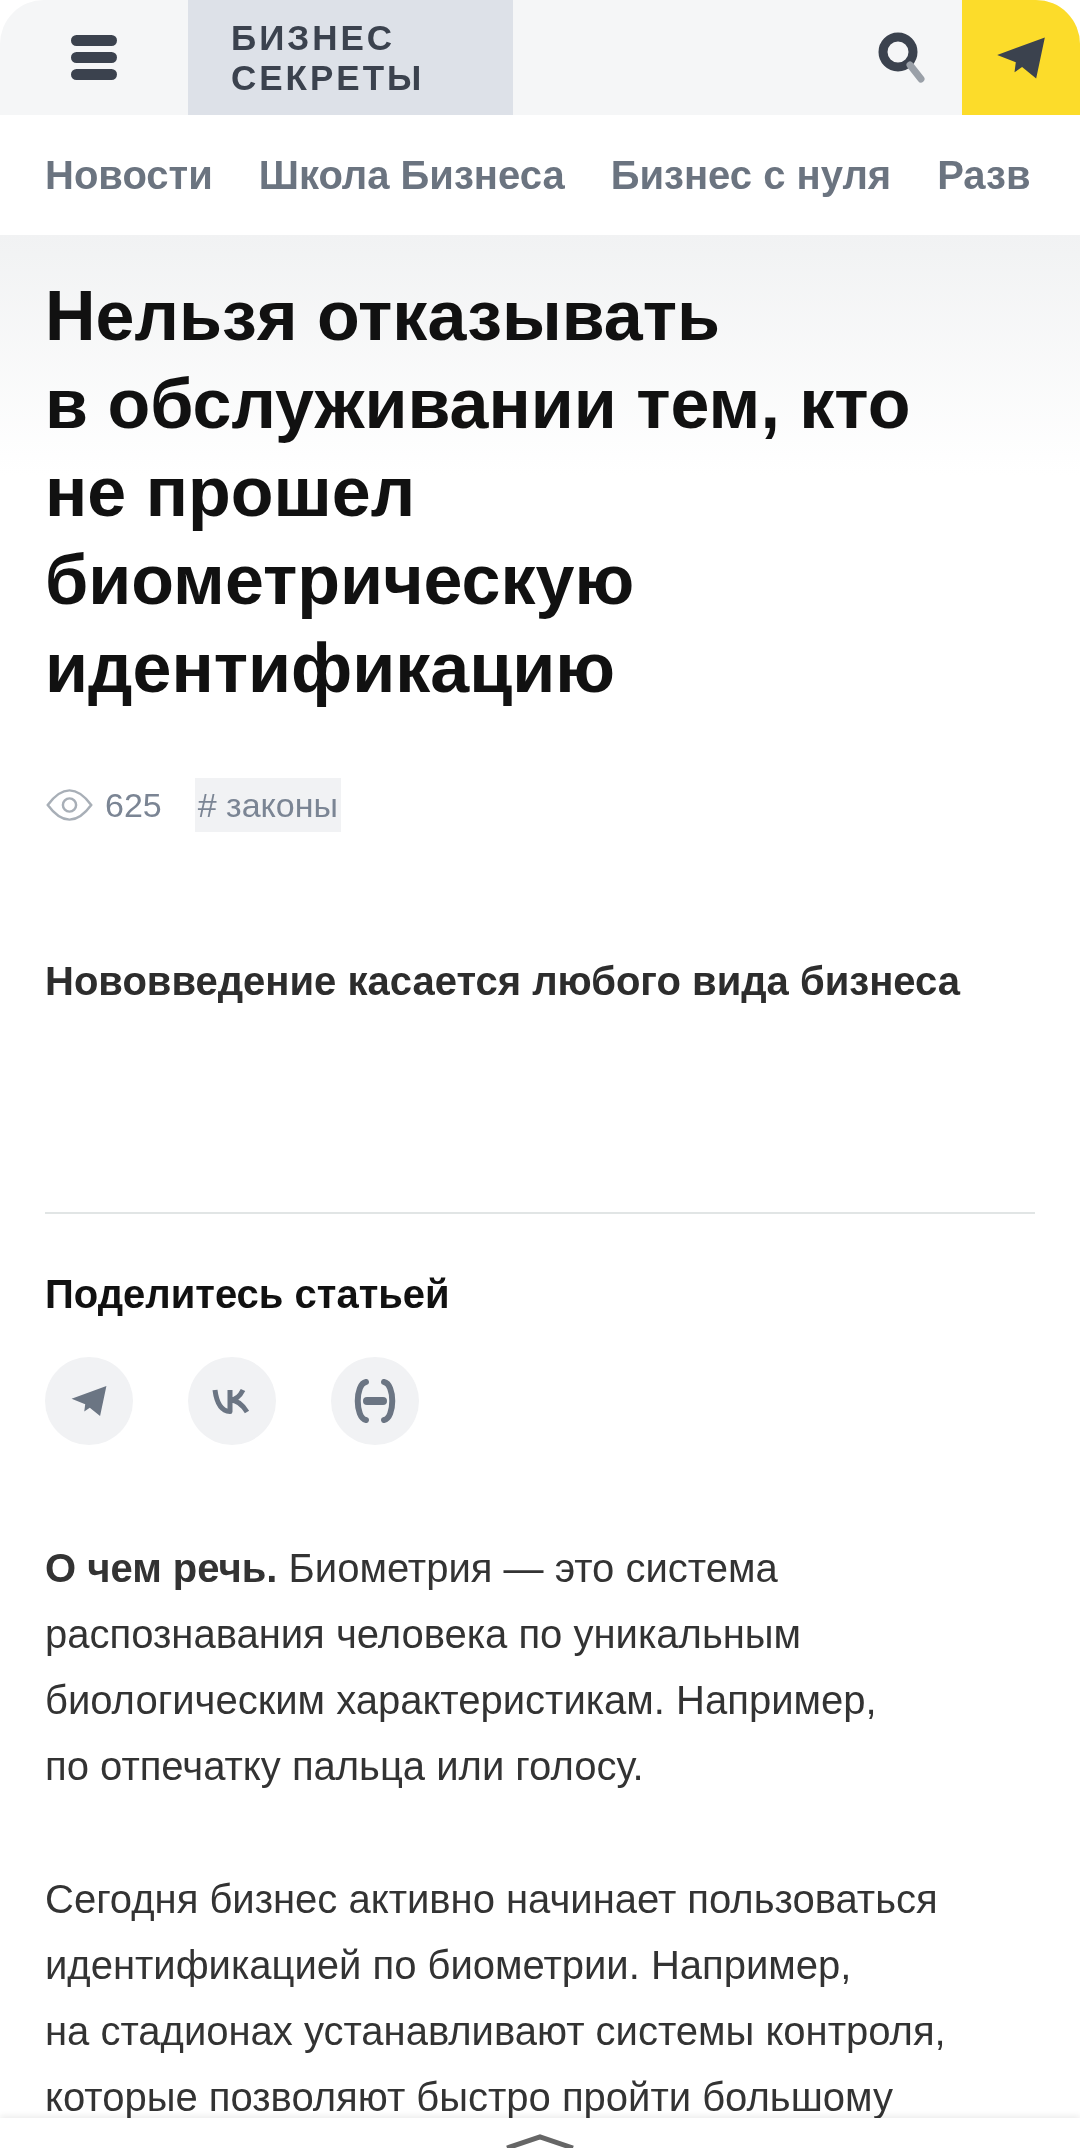 This screenshot has height=2148, width=1080. I want to click on telegram-button, so click(1021, 57).